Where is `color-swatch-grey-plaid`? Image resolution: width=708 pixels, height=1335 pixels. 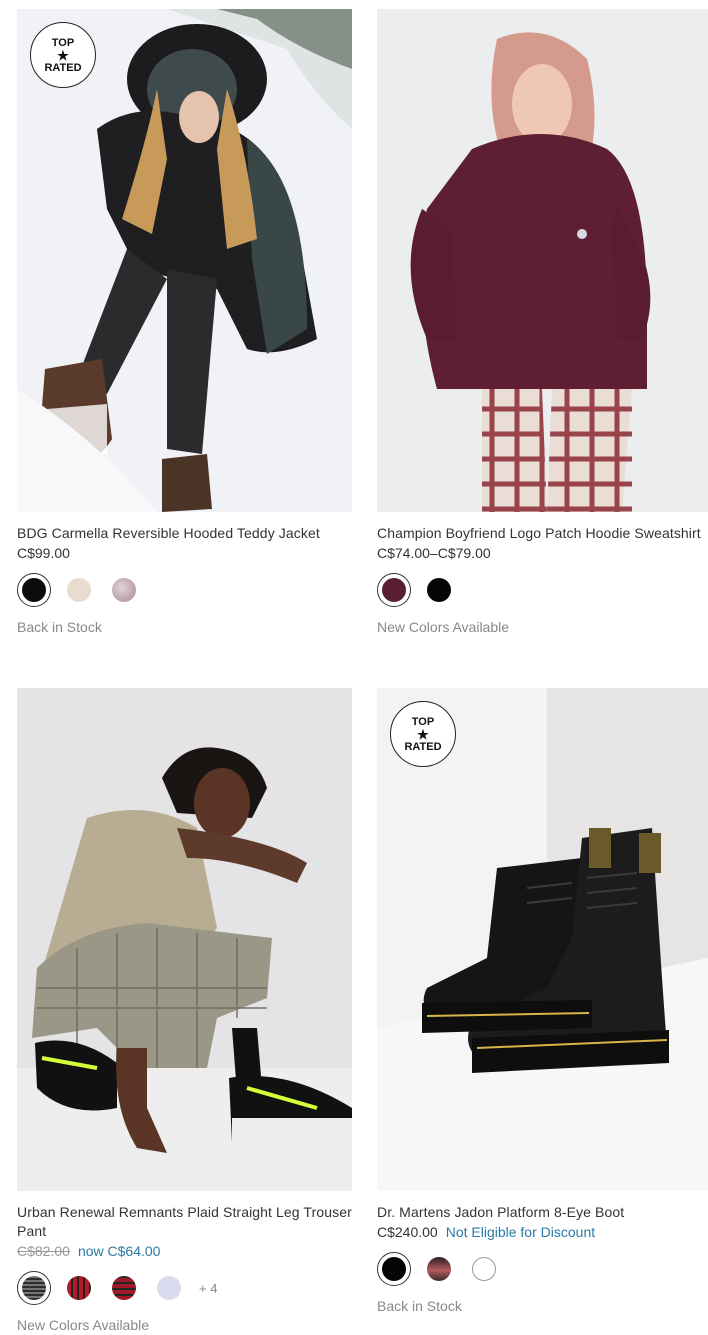 color-swatch-grey-plaid is located at coordinates (34, 1288).